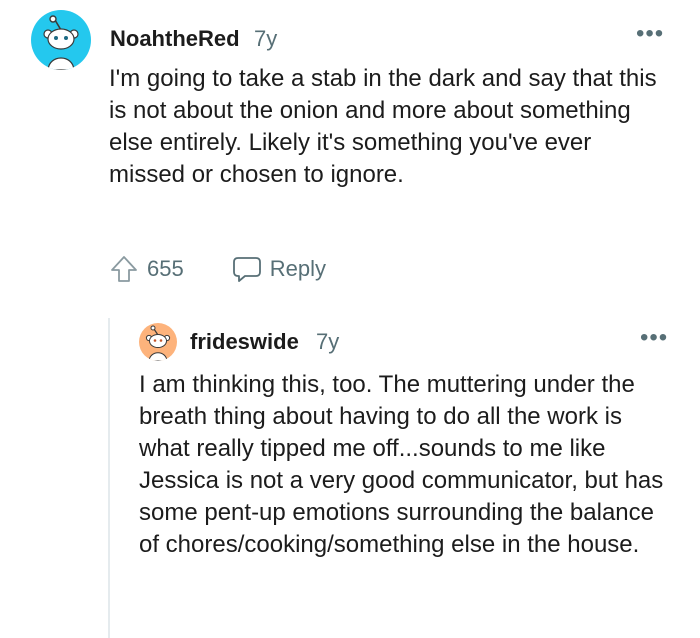 The height and width of the screenshot is (638, 700). Describe the element at coordinates (146, 269) in the screenshot. I see `upvote-button: 655` at that location.